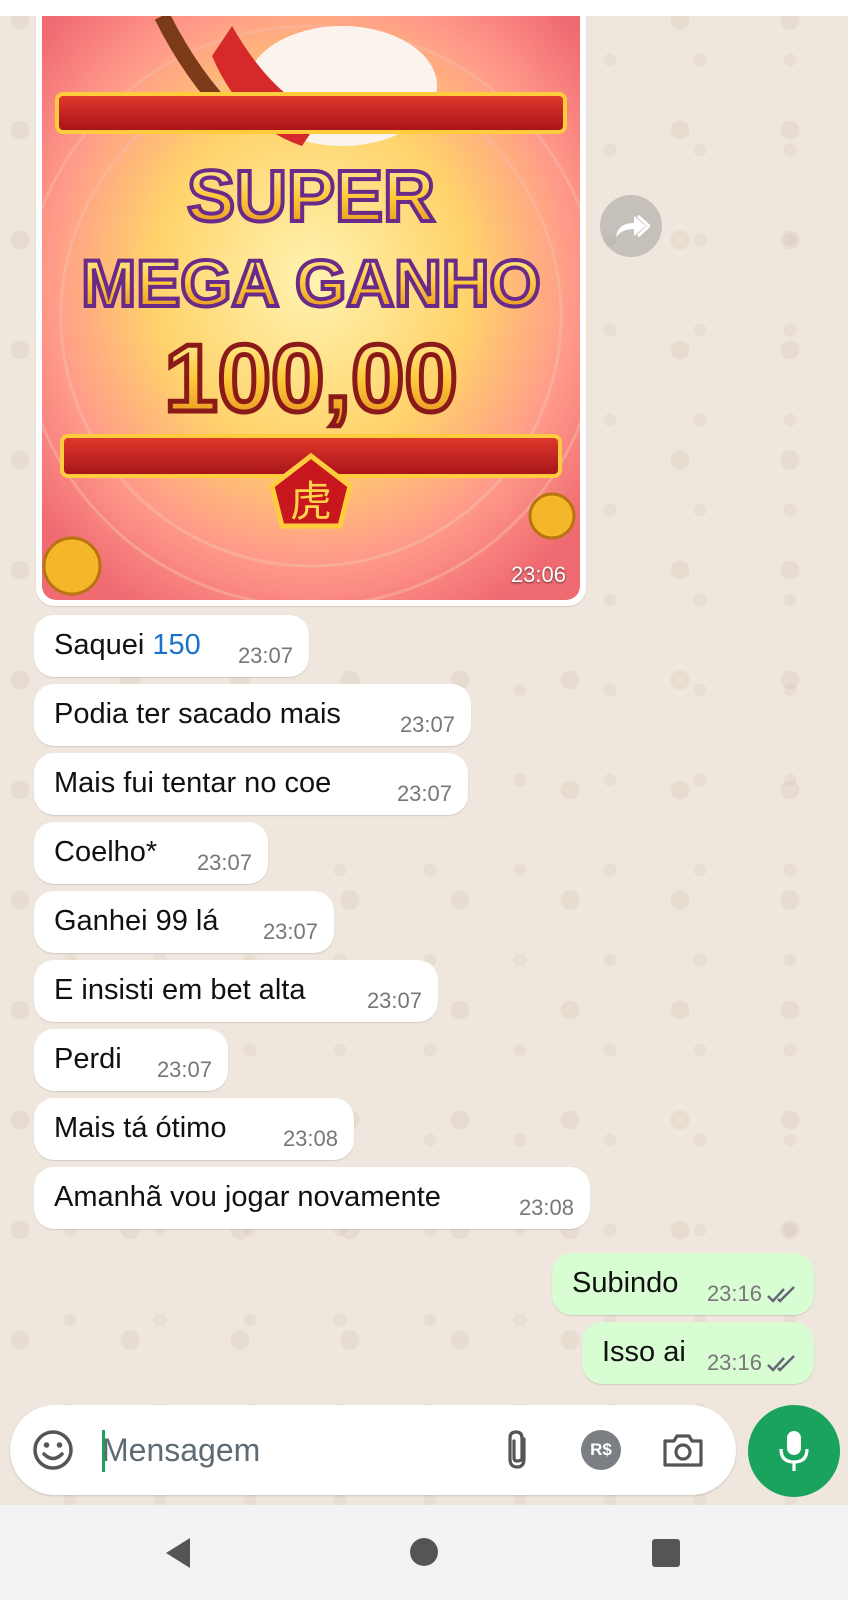  I want to click on message-bubble: Ganhei 99 lá 23:07, so click(184, 922).